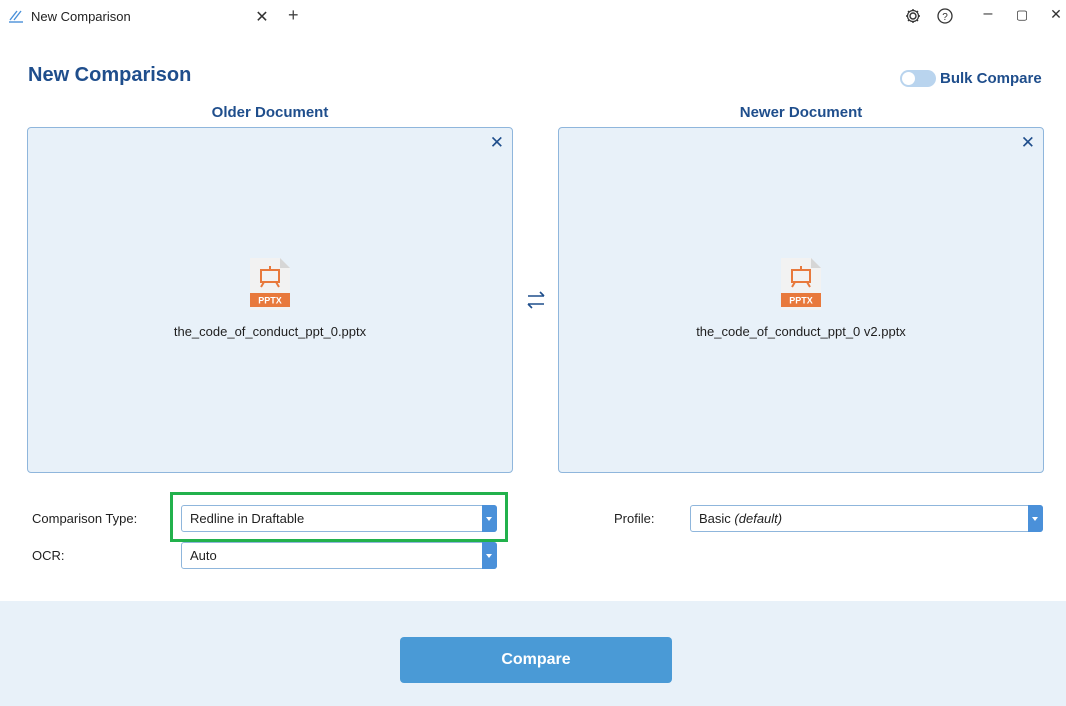  Describe the element at coordinates (913, 16) in the screenshot. I see `gear-icon` at that location.